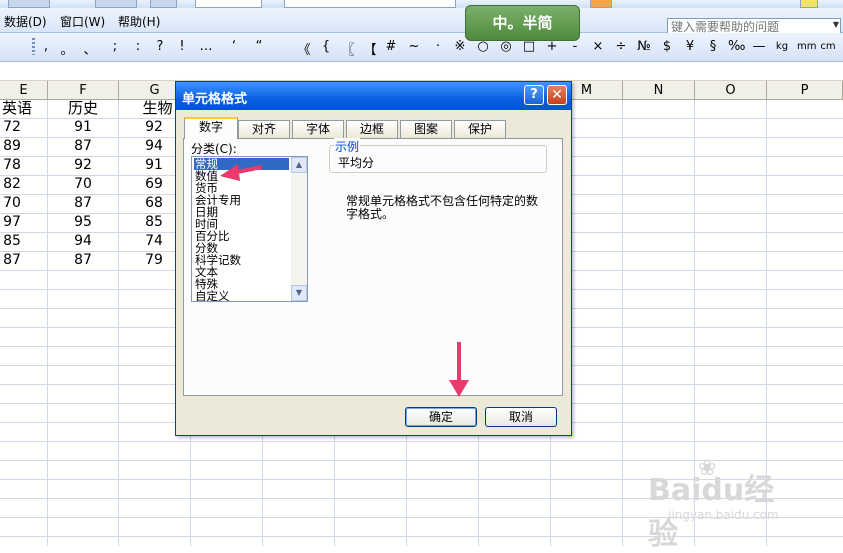 Image resolution: width=843 pixels, height=553 pixels. I want to click on arrow-to-number-category, so click(241, 172).